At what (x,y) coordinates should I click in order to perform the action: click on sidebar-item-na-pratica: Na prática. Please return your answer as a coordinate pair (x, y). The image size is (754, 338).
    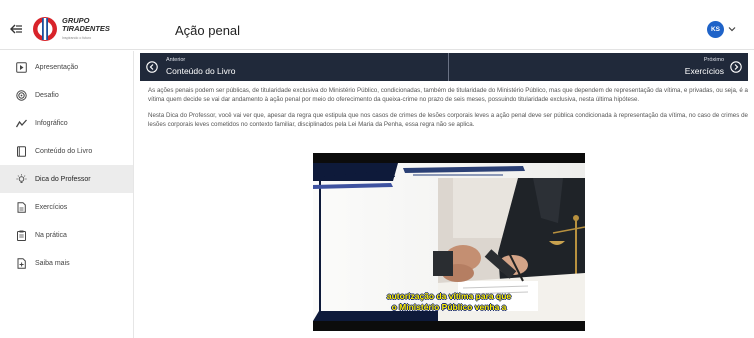
    Looking at the image, I should click on (66, 235).